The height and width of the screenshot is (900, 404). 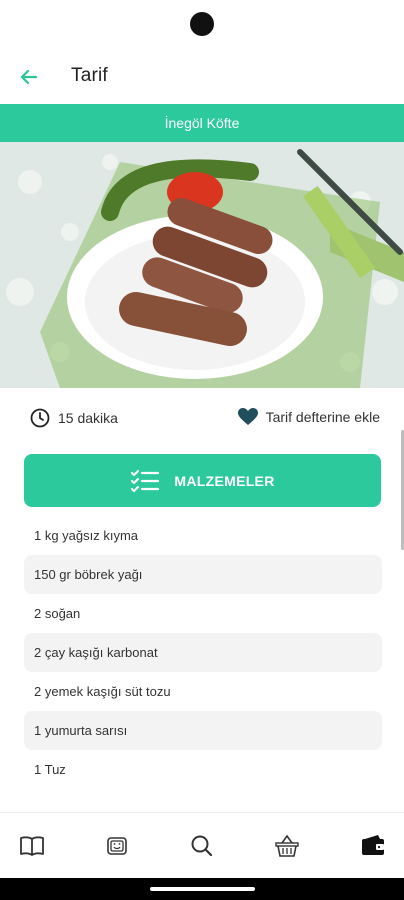 I want to click on search-icon, so click(x=202, y=846).